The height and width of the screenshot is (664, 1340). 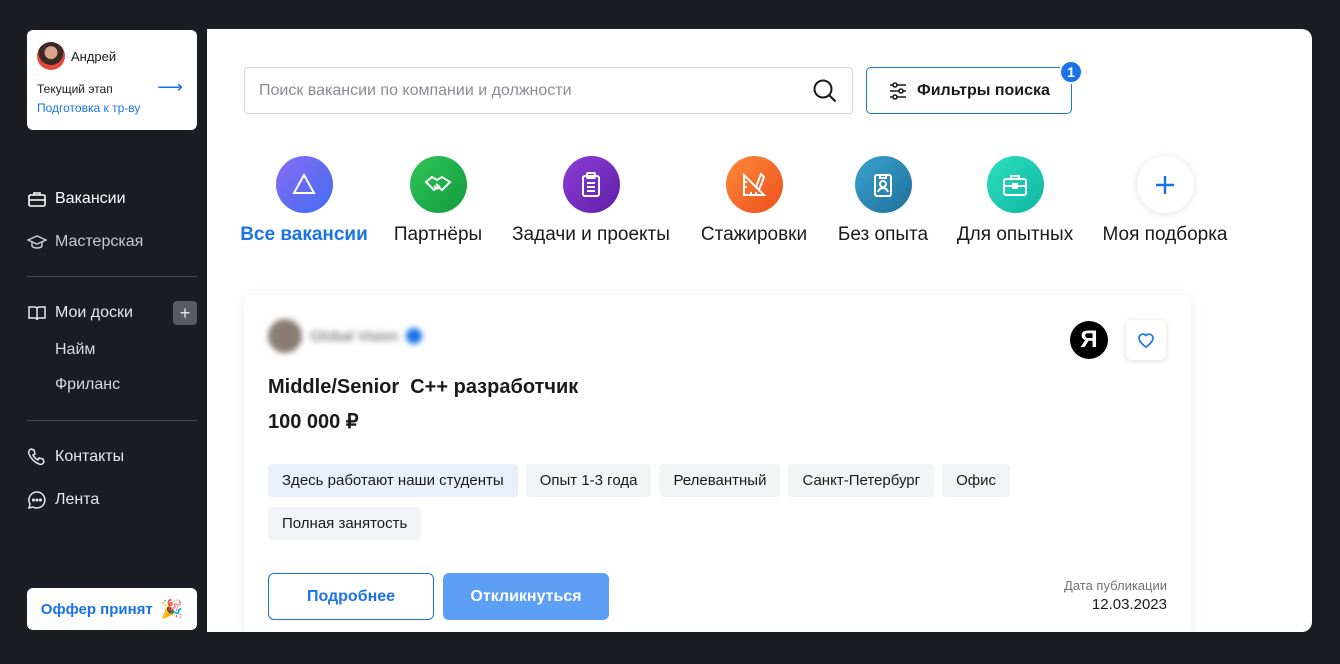 What do you see at coordinates (172, 608) in the screenshot?
I see `party-popper-icon: 🎉` at bounding box center [172, 608].